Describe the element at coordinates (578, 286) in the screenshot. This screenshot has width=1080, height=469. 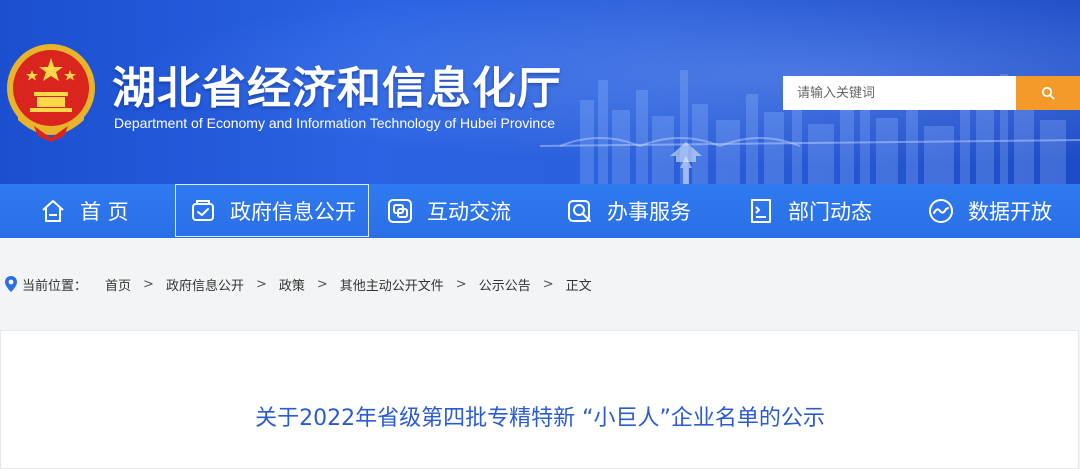
I see `breadcrumb-current: 正文` at that location.